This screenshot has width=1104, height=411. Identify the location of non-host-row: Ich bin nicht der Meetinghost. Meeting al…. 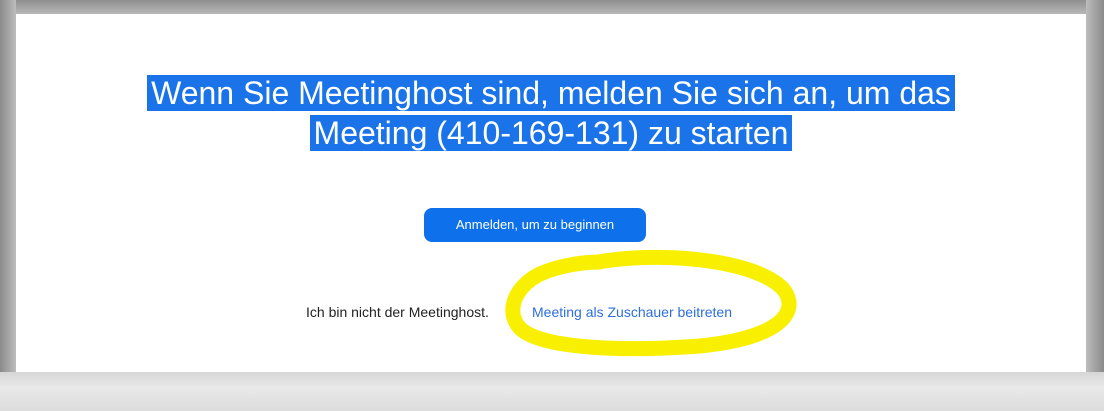
(519, 312).